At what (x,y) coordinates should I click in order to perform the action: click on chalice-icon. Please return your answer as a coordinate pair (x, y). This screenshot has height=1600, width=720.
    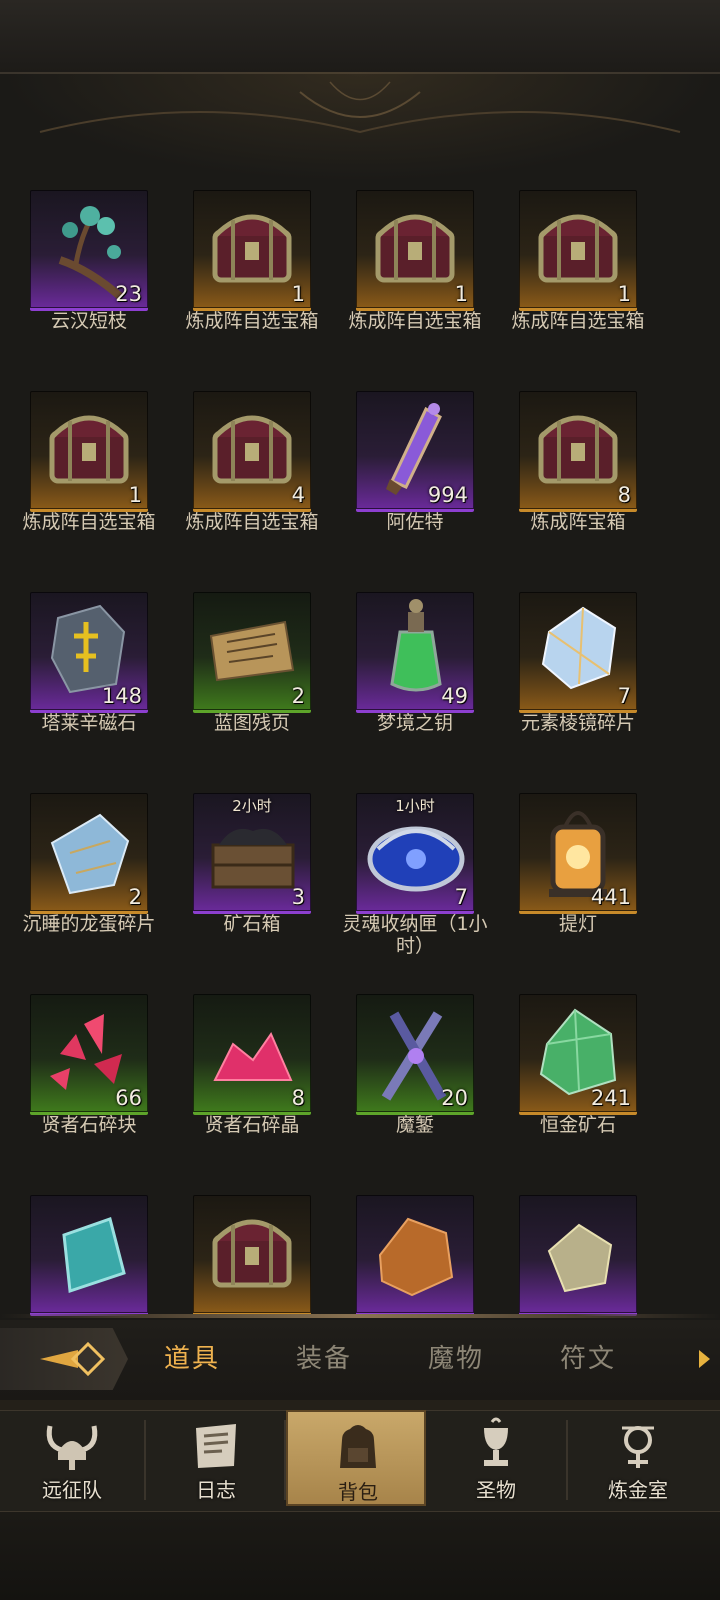
    Looking at the image, I should click on (496, 1441).